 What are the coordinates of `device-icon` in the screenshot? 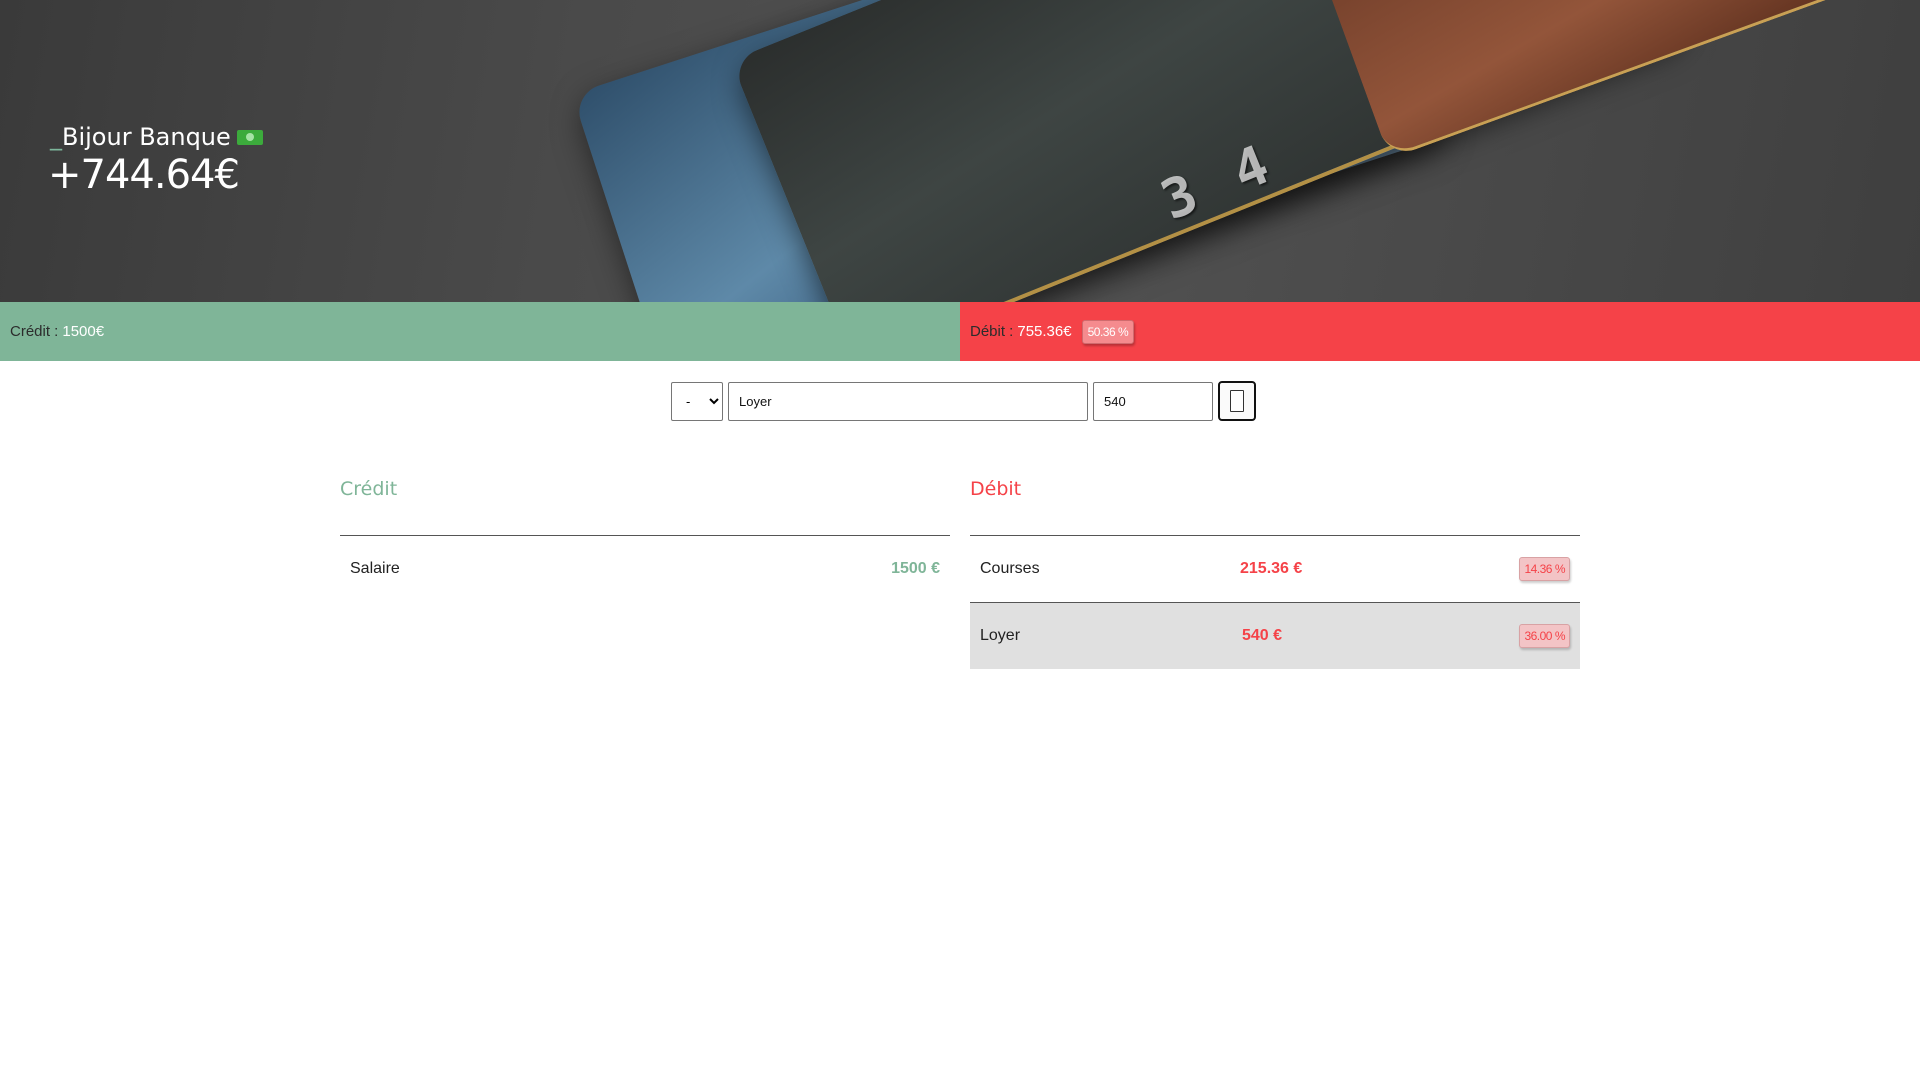 It's located at (1237, 401).